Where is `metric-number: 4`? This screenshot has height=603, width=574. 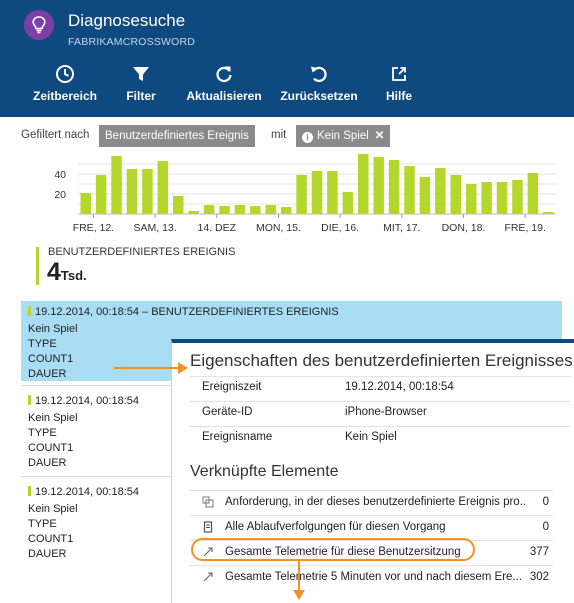 metric-number: 4 is located at coordinates (54, 272).